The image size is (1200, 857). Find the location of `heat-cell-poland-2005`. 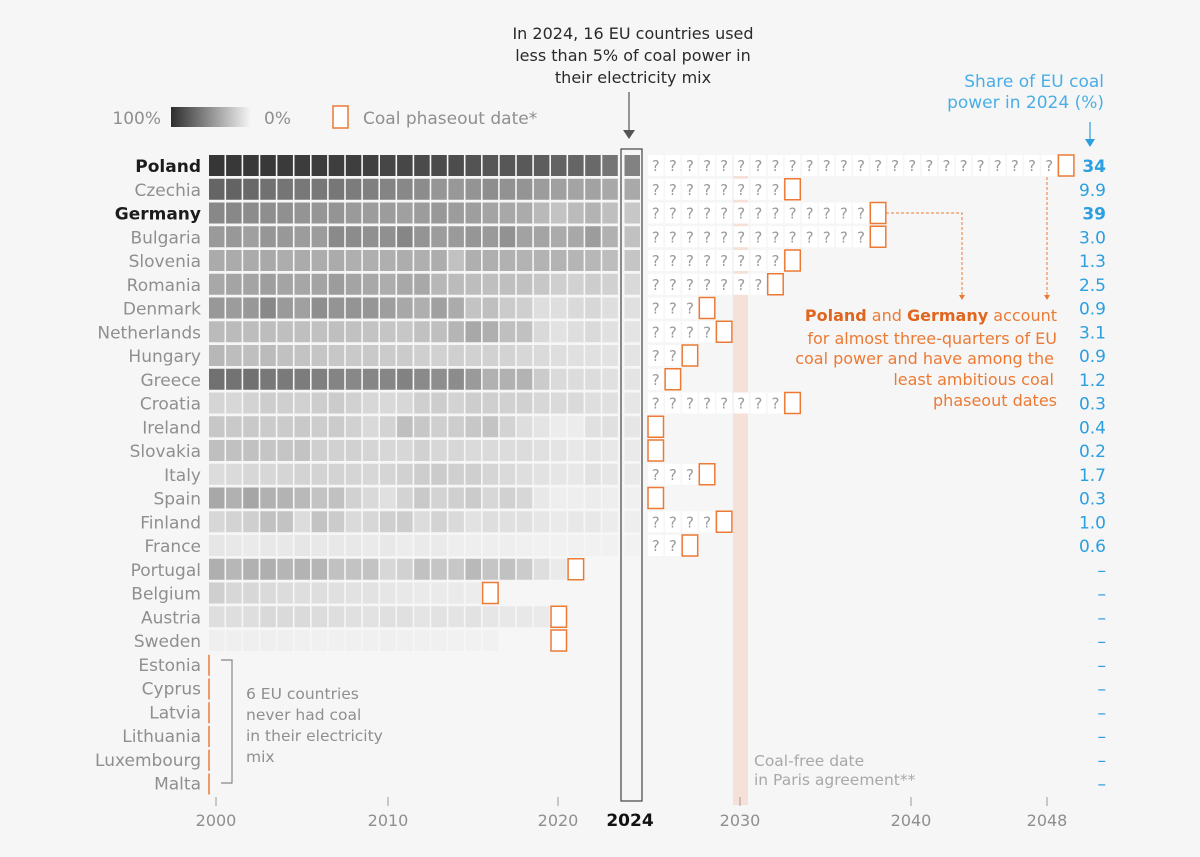

heat-cell-poland-2005 is located at coordinates (302, 165).